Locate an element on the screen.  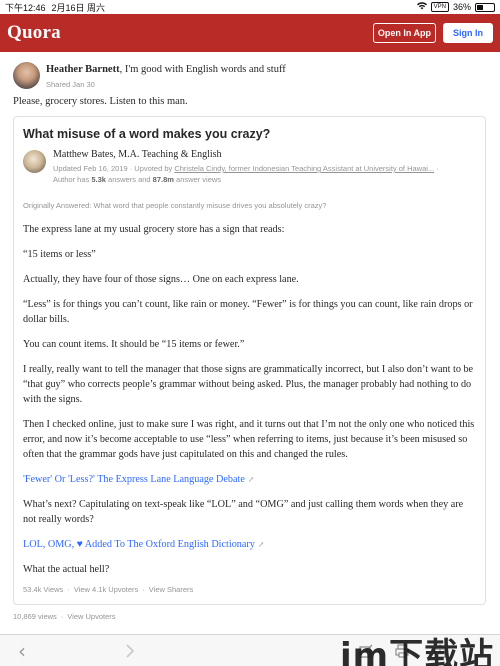
share-stats: 10,869 views · View Upvoters is located at coordinates (64, 616).